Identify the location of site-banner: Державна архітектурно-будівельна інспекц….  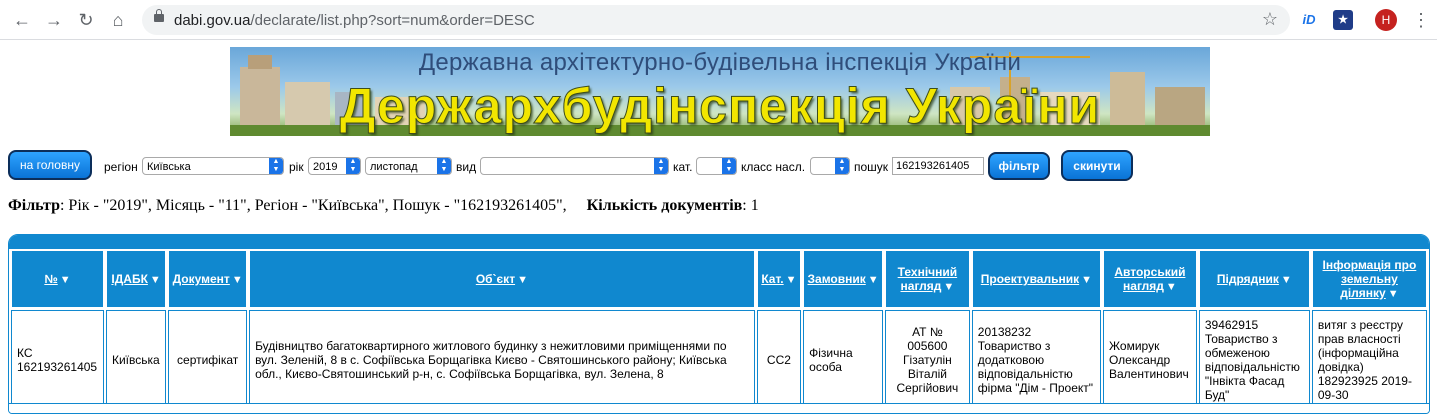
(720, 91).